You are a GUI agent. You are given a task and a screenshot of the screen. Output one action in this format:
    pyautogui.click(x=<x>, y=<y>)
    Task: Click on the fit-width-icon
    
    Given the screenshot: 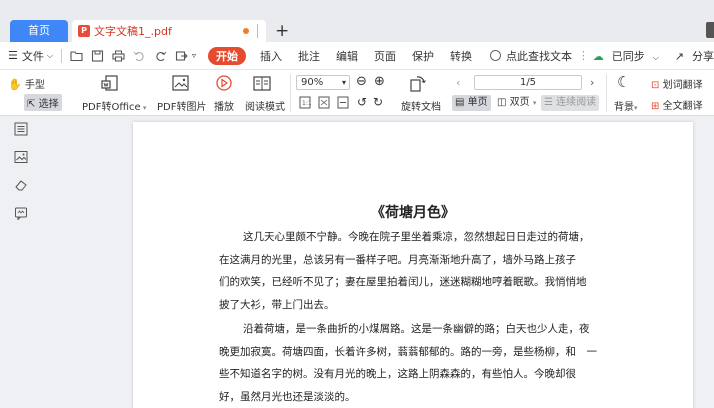 What is the action you would take?
    pyautogui.click(x=343, y=102)
    